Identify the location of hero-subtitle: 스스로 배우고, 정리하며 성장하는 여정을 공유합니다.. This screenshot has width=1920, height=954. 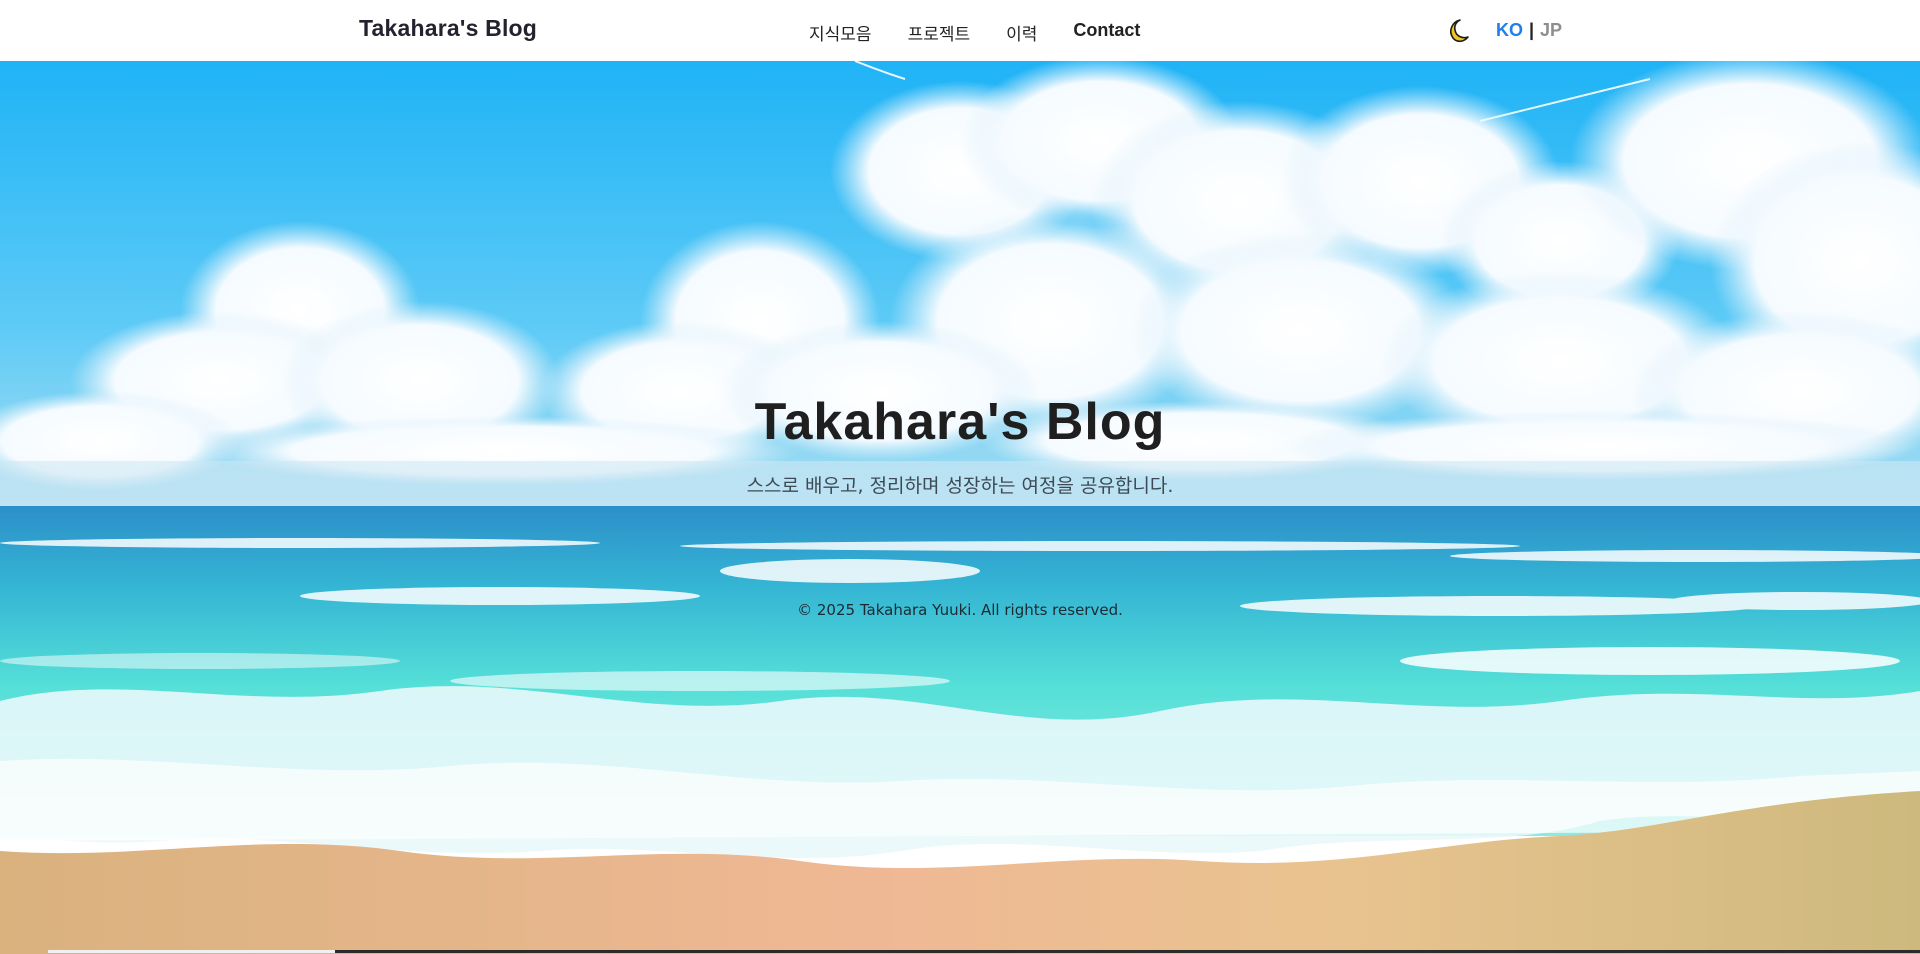
(960, 486).